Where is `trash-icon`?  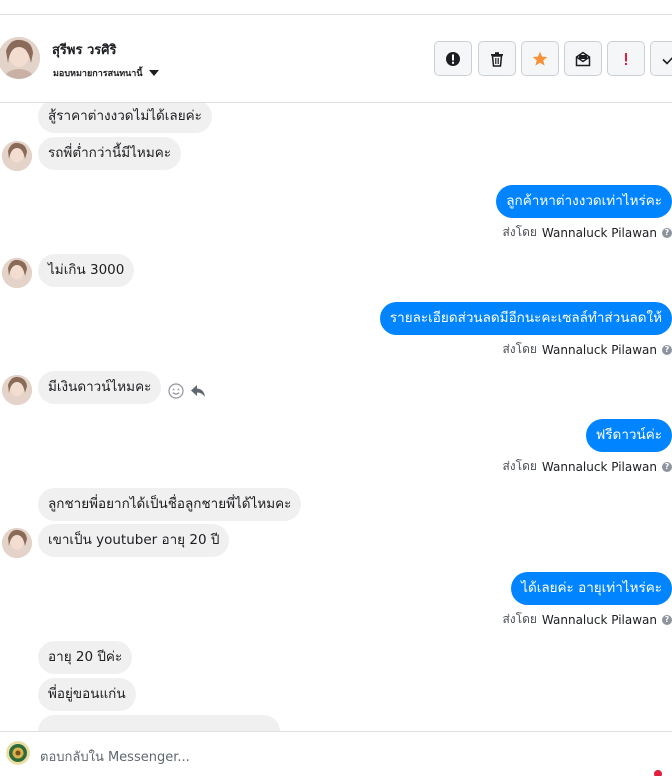
trash-icon is located at coordinates (497, 59).